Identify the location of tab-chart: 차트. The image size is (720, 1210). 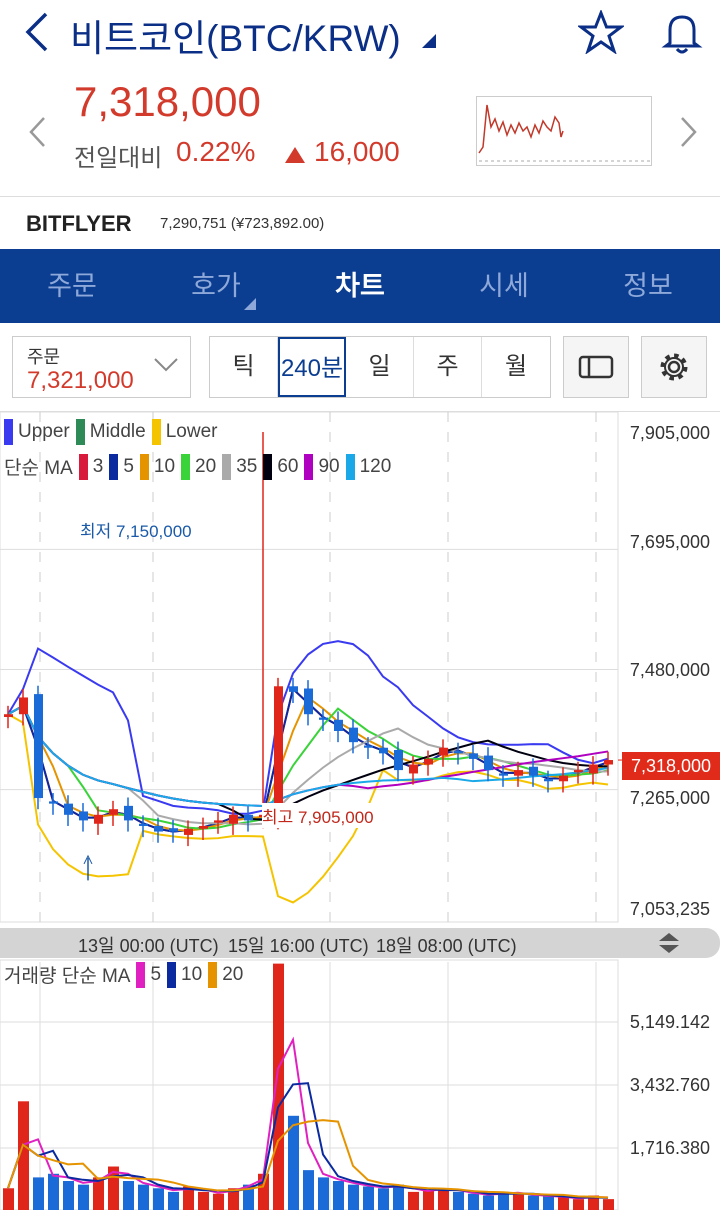
(360, 286).